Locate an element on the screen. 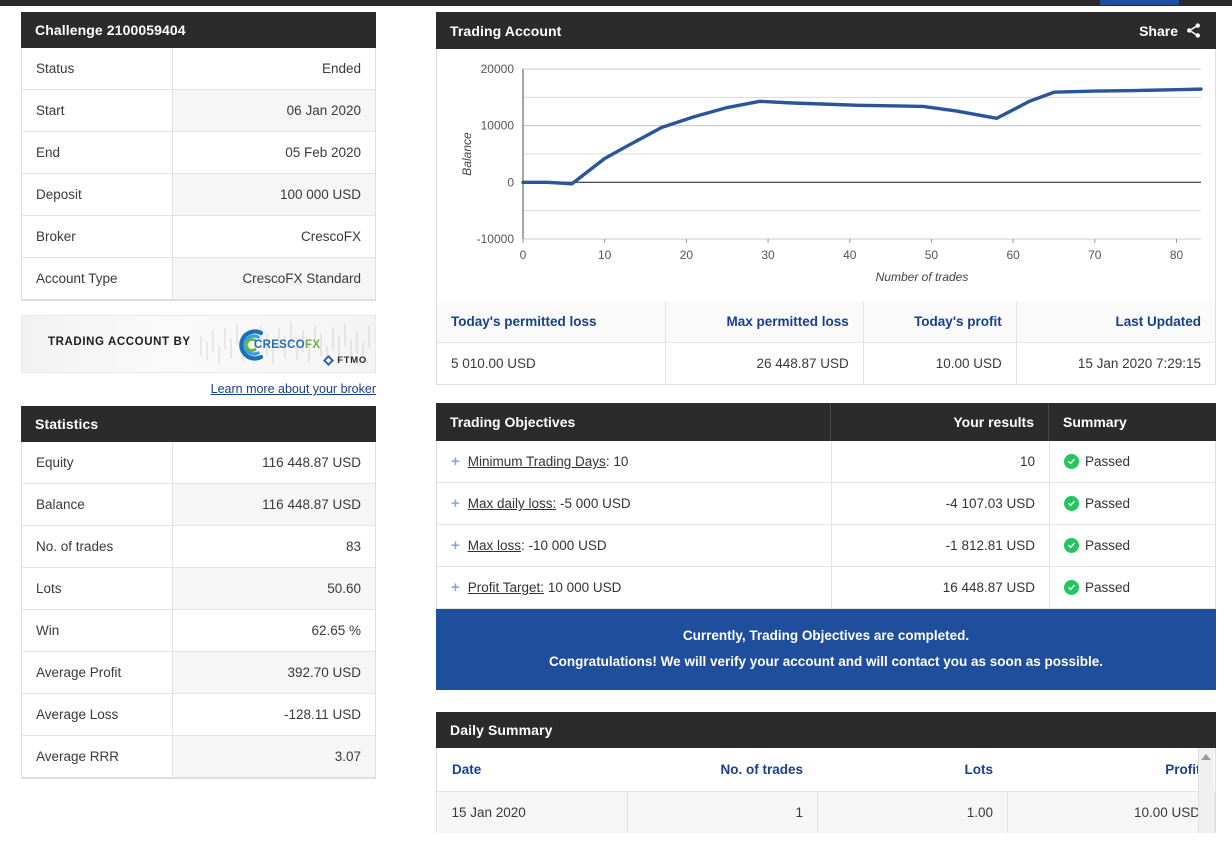 This screenshot has width=1232, height=859. column-header: Max permitted loss is located at coordinates (764, 322).